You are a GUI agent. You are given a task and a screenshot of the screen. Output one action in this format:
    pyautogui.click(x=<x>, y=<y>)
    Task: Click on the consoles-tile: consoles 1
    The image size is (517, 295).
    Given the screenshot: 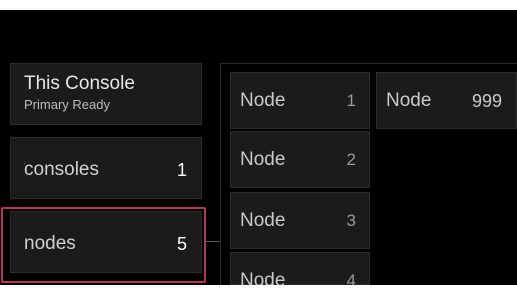 What is the action you would take?
    pyautogui.click(x=106, y=168)
    